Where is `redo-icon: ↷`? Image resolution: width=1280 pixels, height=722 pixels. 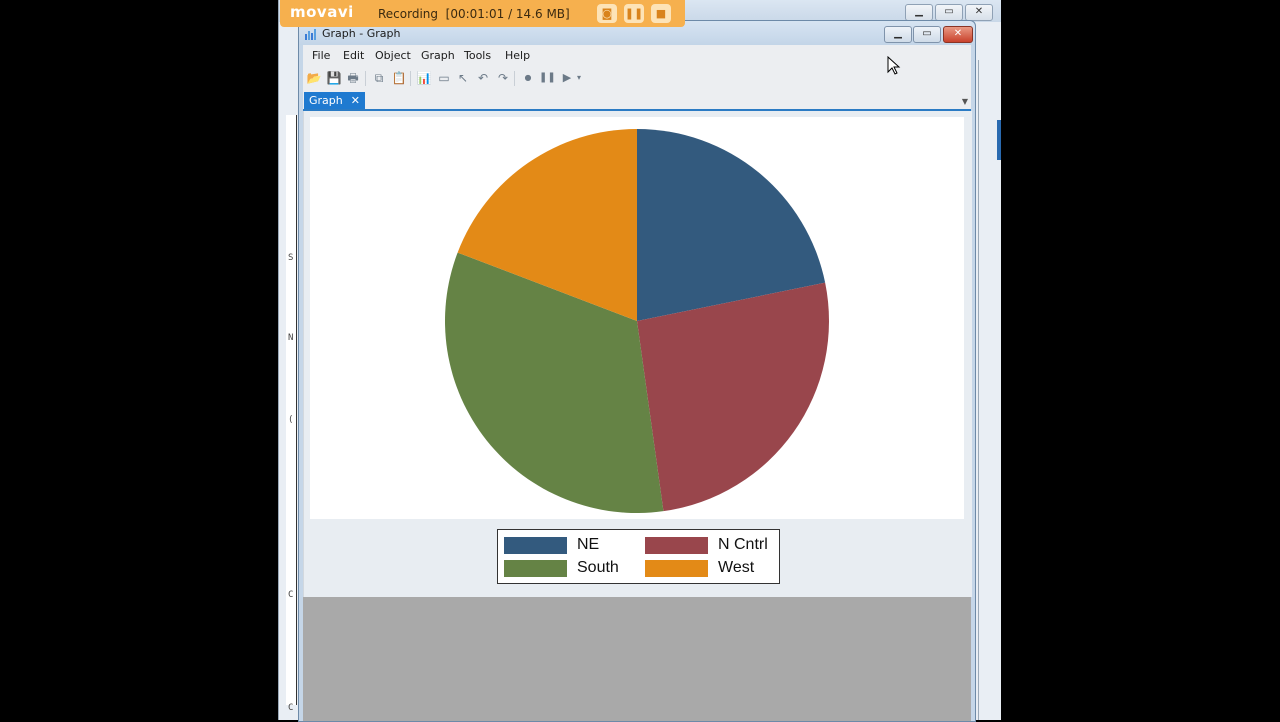 redo-icon: ↷ is located at coordinates (503, 78).